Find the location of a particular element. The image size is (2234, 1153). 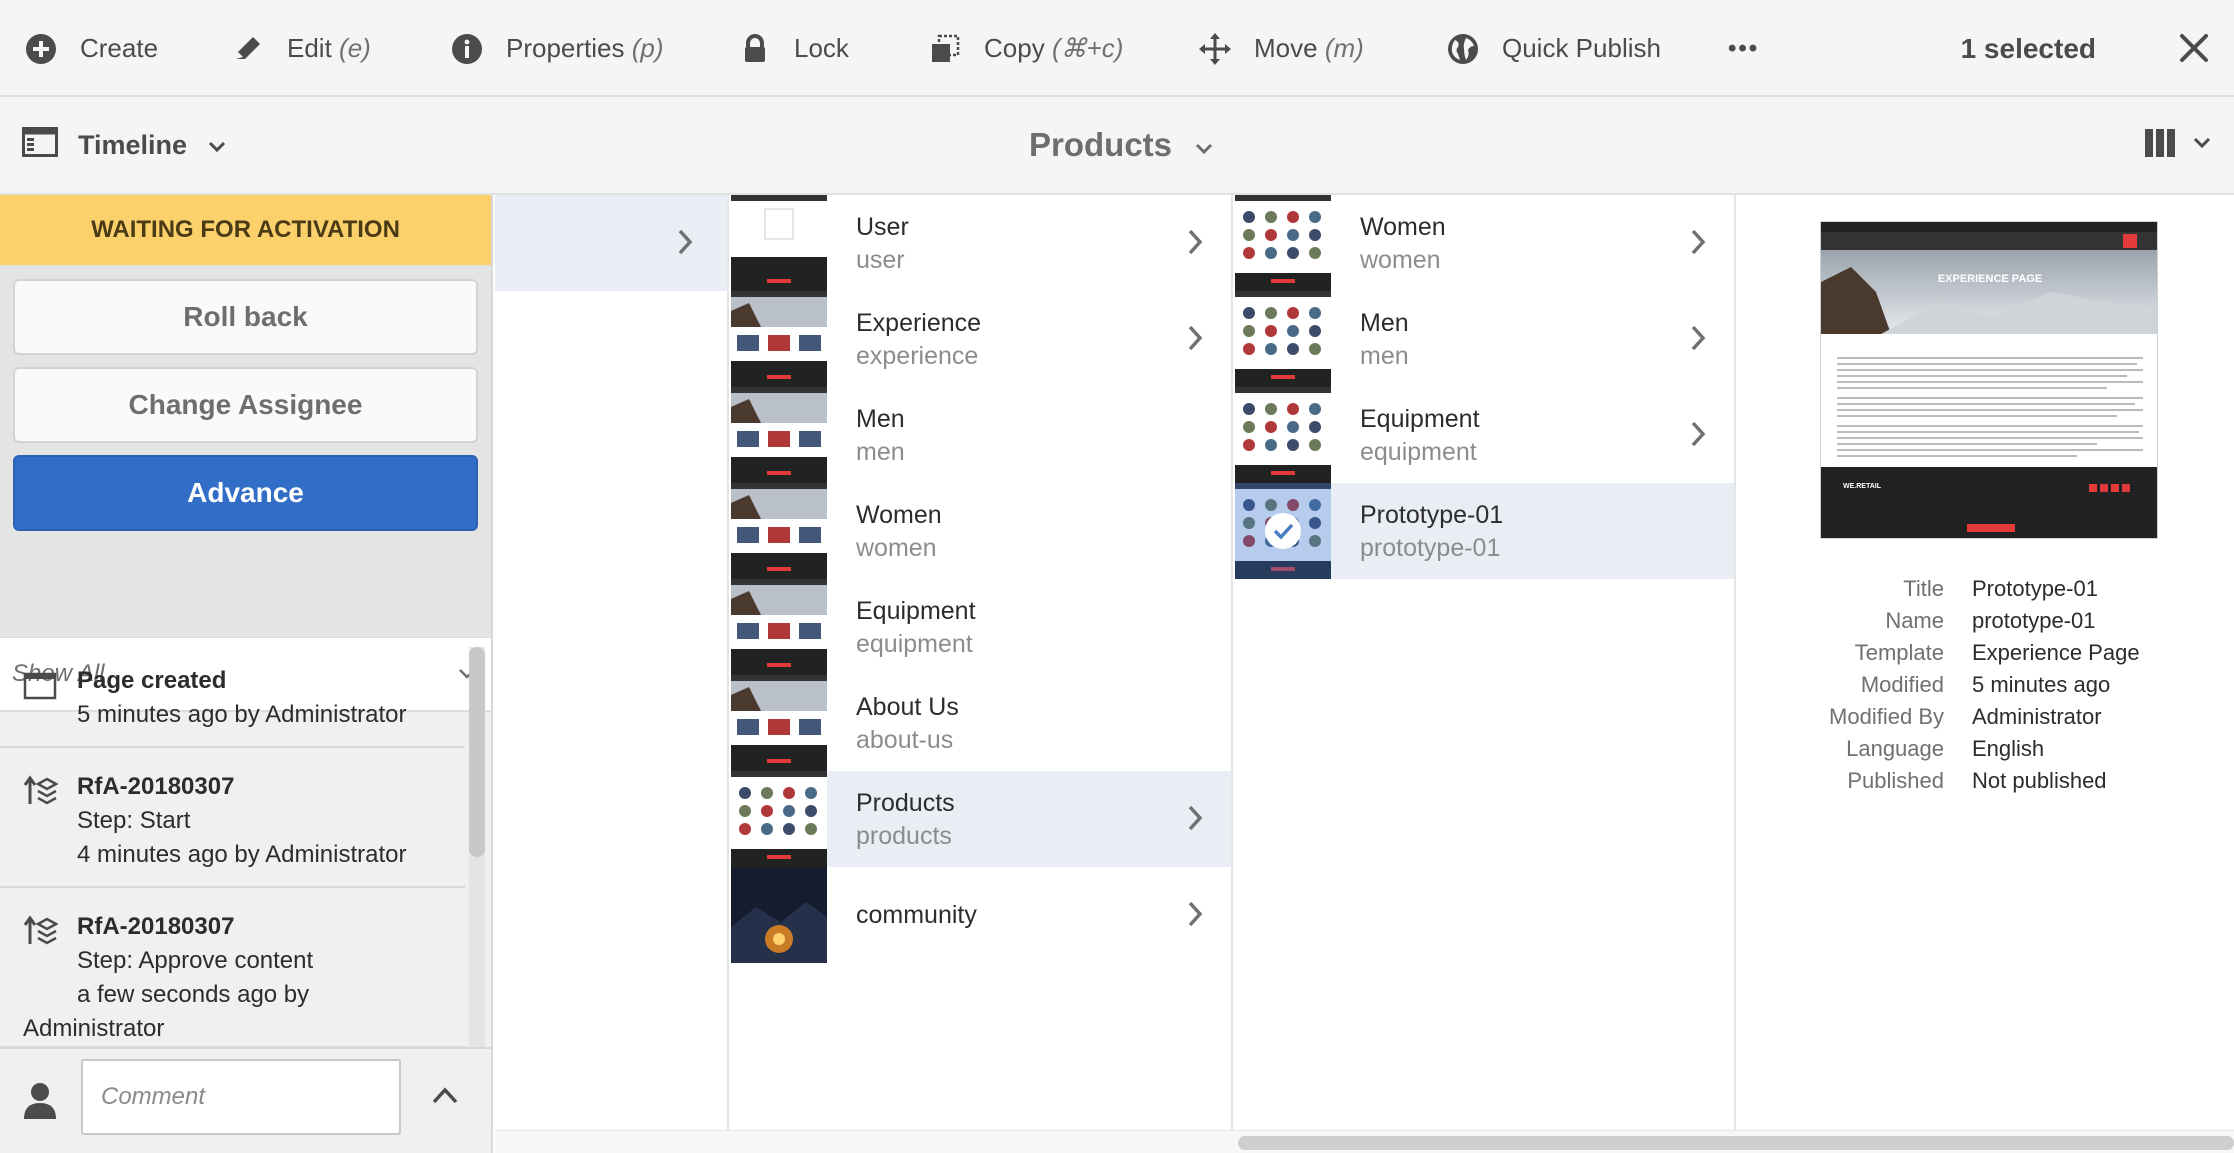

properties-button: Properties (p) is located at coordinates (557, 48).